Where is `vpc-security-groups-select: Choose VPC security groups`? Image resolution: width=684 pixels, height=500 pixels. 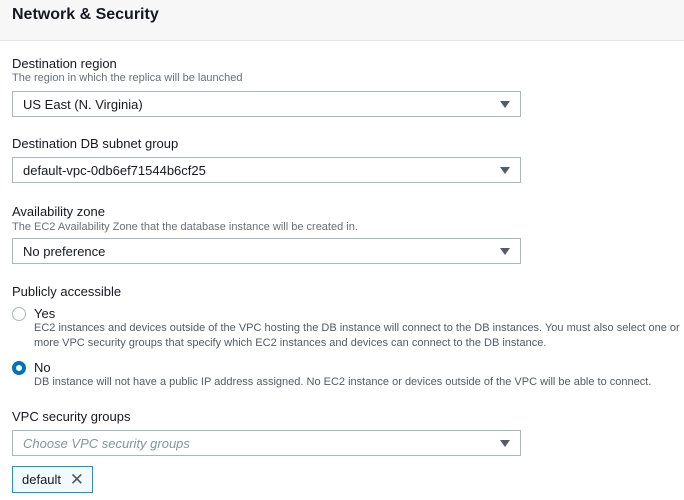 vpc-security-groups-select: Choose VPC security groups is located at coordinates (266, 443).